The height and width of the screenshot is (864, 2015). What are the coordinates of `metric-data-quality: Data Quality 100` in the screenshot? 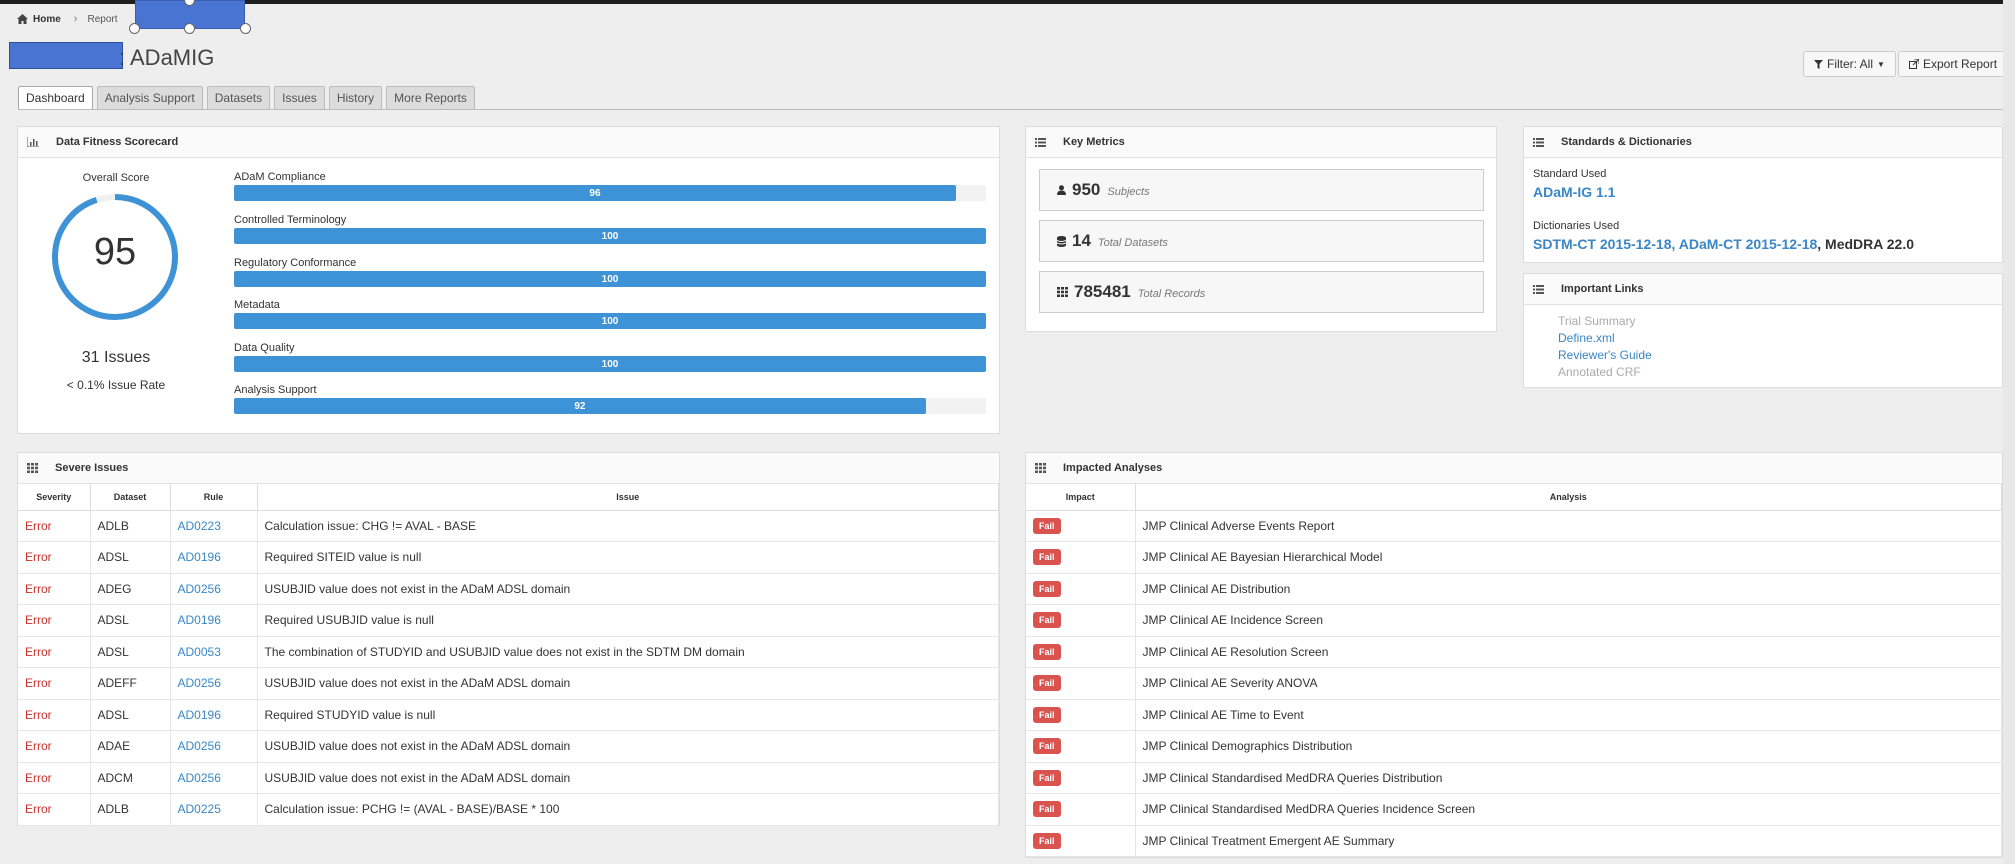 It's located at (610, 357).